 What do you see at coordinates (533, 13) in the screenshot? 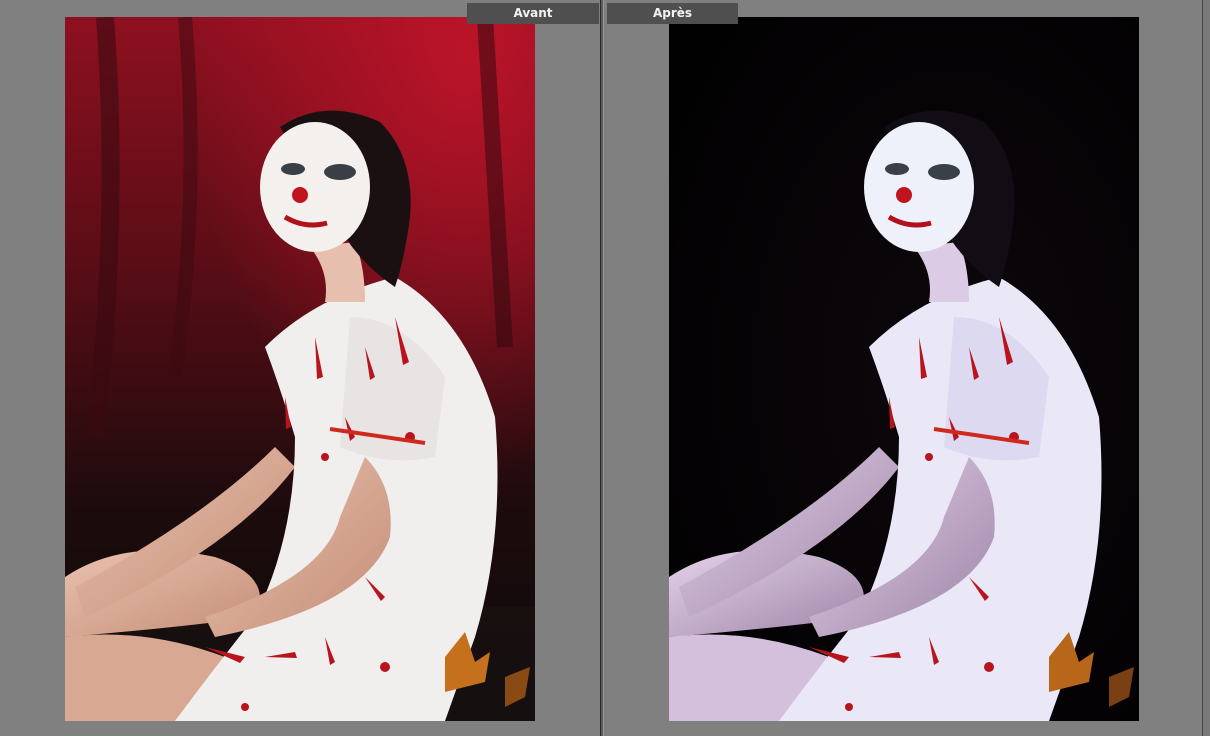
I see `before-label: Avant` at bounding box center [533, 13].